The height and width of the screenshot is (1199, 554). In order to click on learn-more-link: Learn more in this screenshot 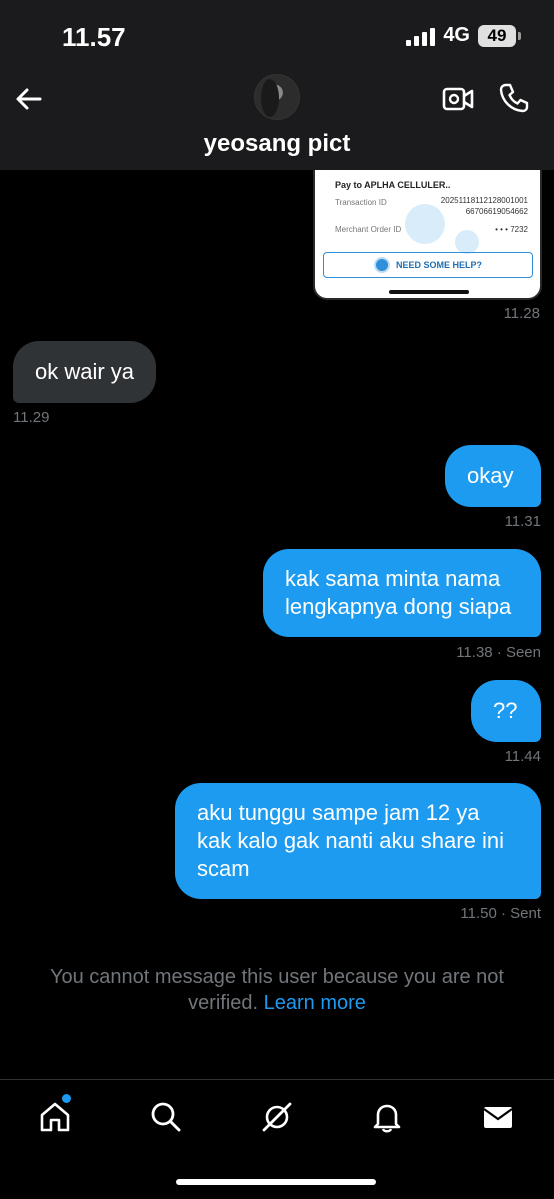, I will do `click(315, 1003)`.